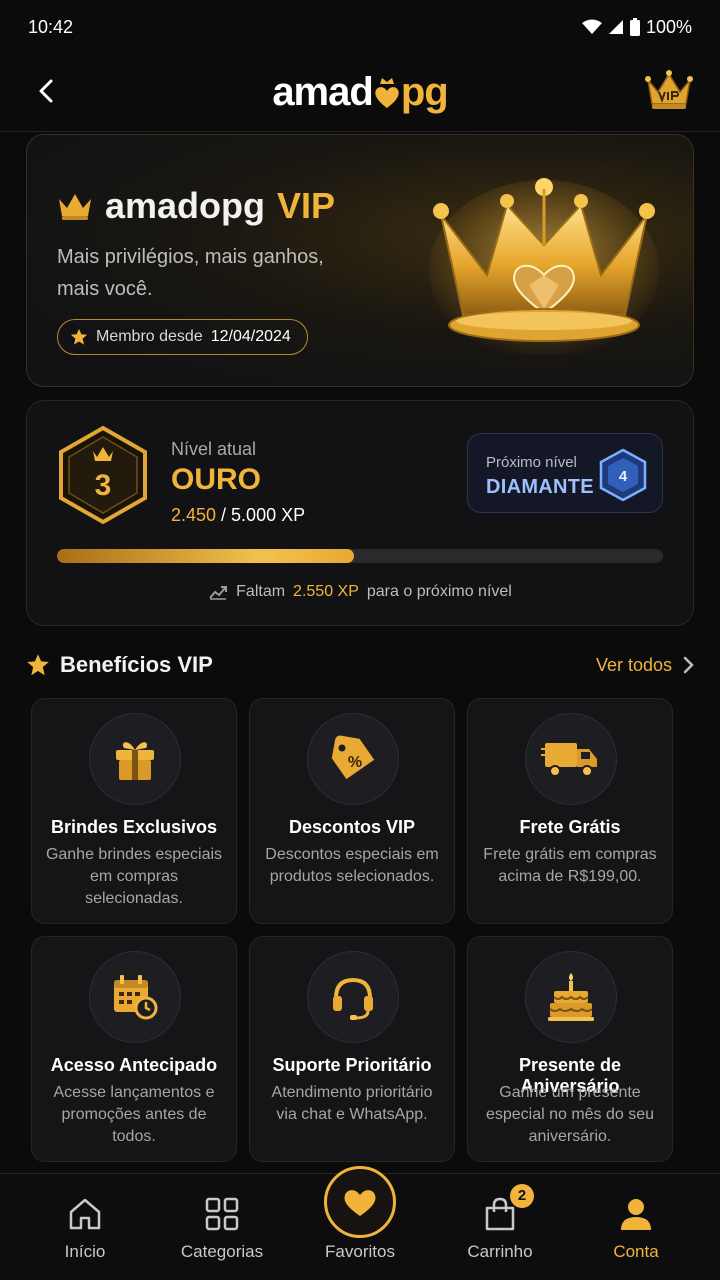 The image size is (720, 1280). I want to click on golden-crown-illustration, so click(544, 266).